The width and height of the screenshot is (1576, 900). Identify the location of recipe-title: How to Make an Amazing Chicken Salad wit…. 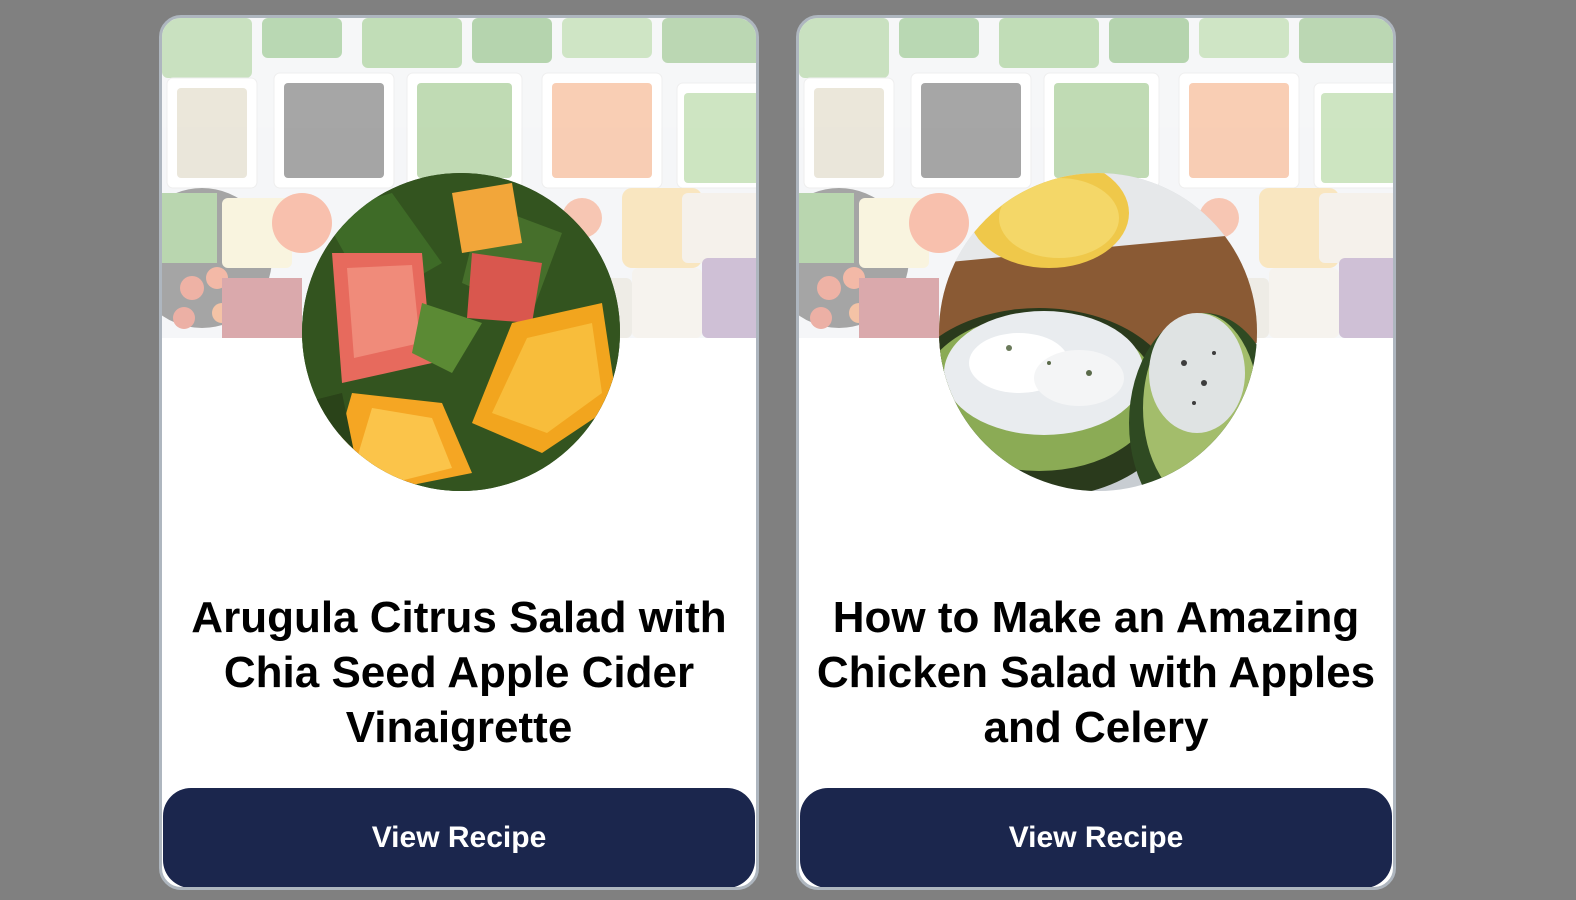
(1096, 672).